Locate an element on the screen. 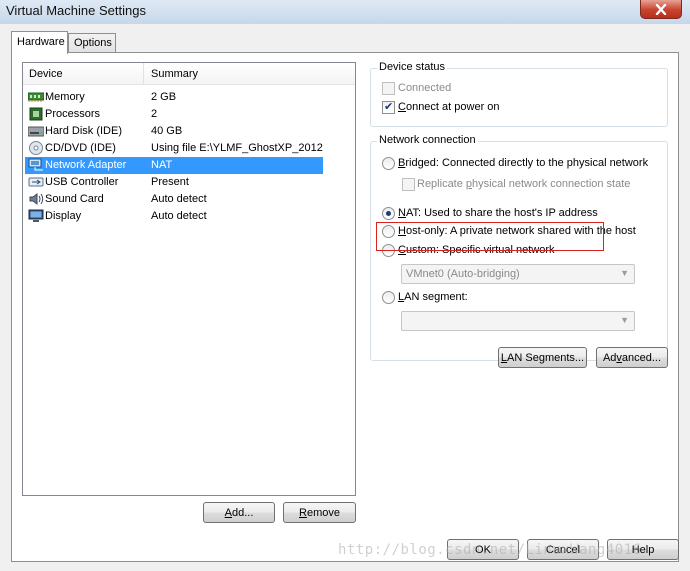 This screenshot has width=690, height=571. nat-highlight-annotation is located at coordinates (490, 236).